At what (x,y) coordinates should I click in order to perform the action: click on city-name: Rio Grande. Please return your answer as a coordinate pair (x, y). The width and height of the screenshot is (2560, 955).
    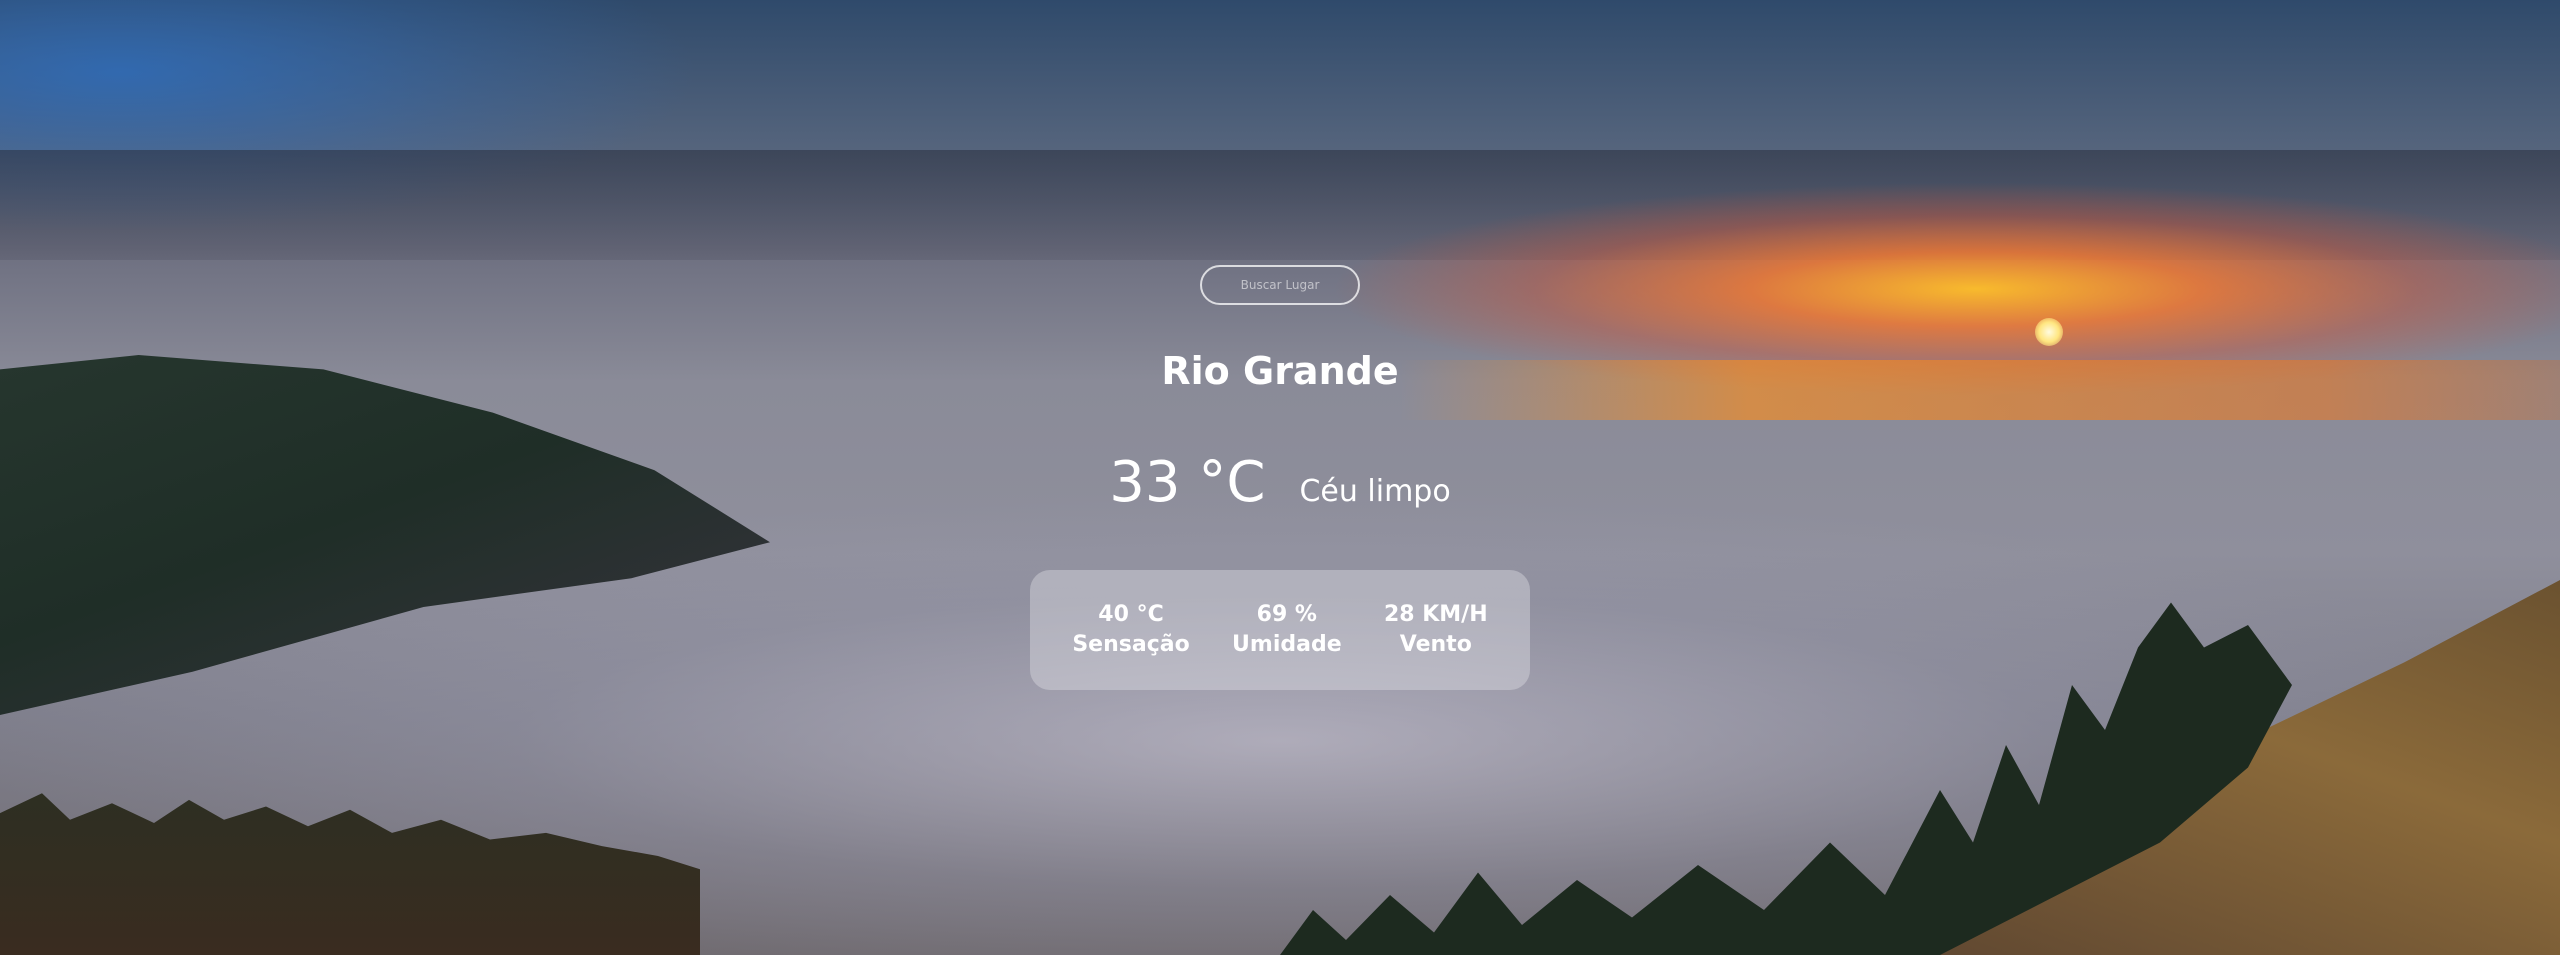
    Looking at the image, I should click on (1280, 371).